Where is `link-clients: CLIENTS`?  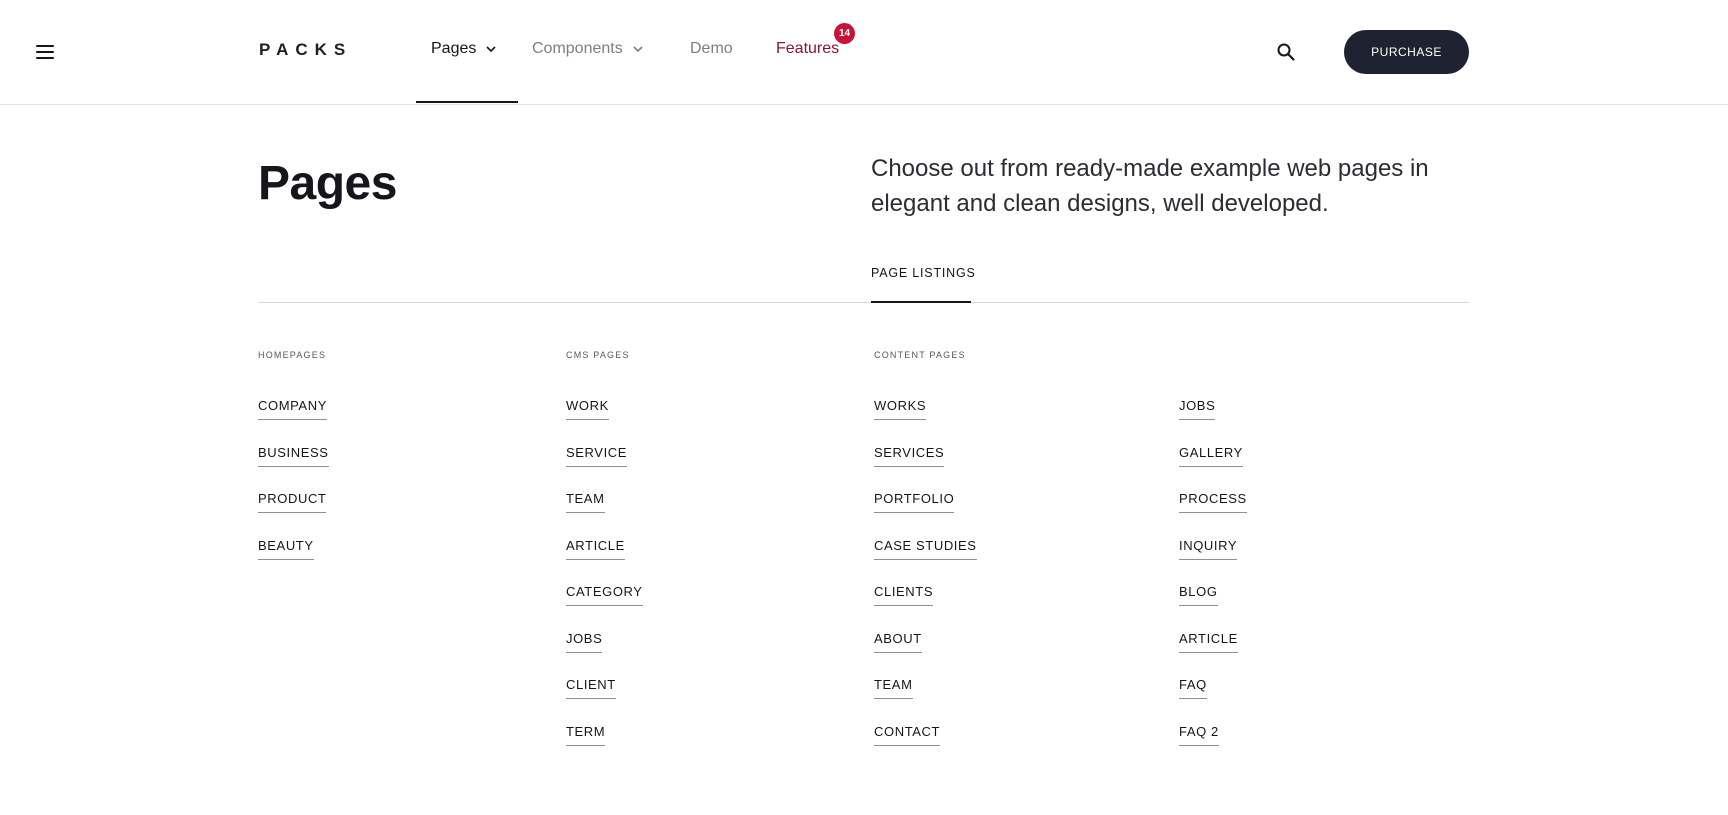 link-clients: CLIENTS is located at coordinates (904, 595).